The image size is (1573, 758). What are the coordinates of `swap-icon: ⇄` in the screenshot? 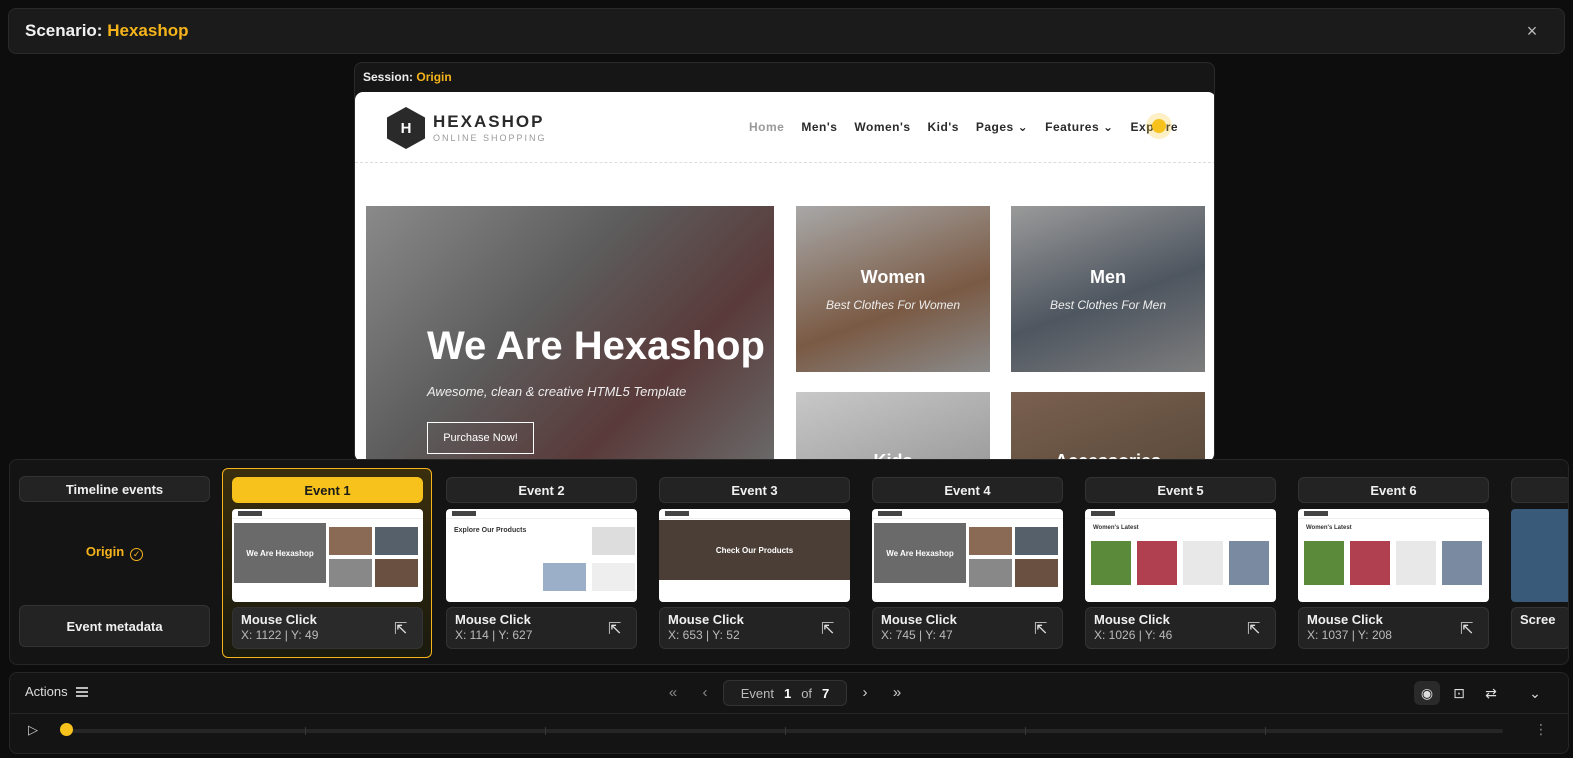 It's located at (1491, 693).